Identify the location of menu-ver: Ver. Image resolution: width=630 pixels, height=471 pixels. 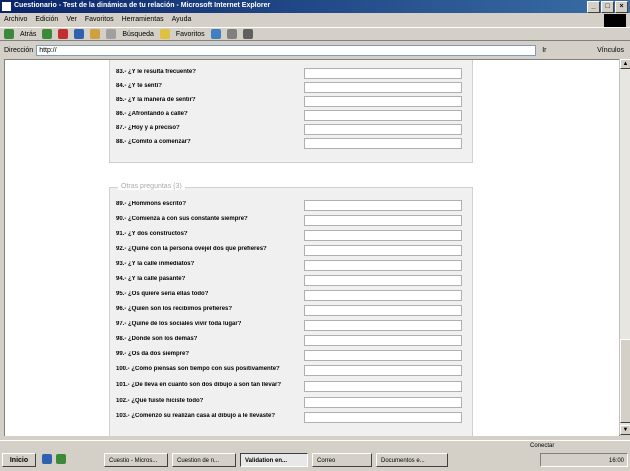
(71, 19).